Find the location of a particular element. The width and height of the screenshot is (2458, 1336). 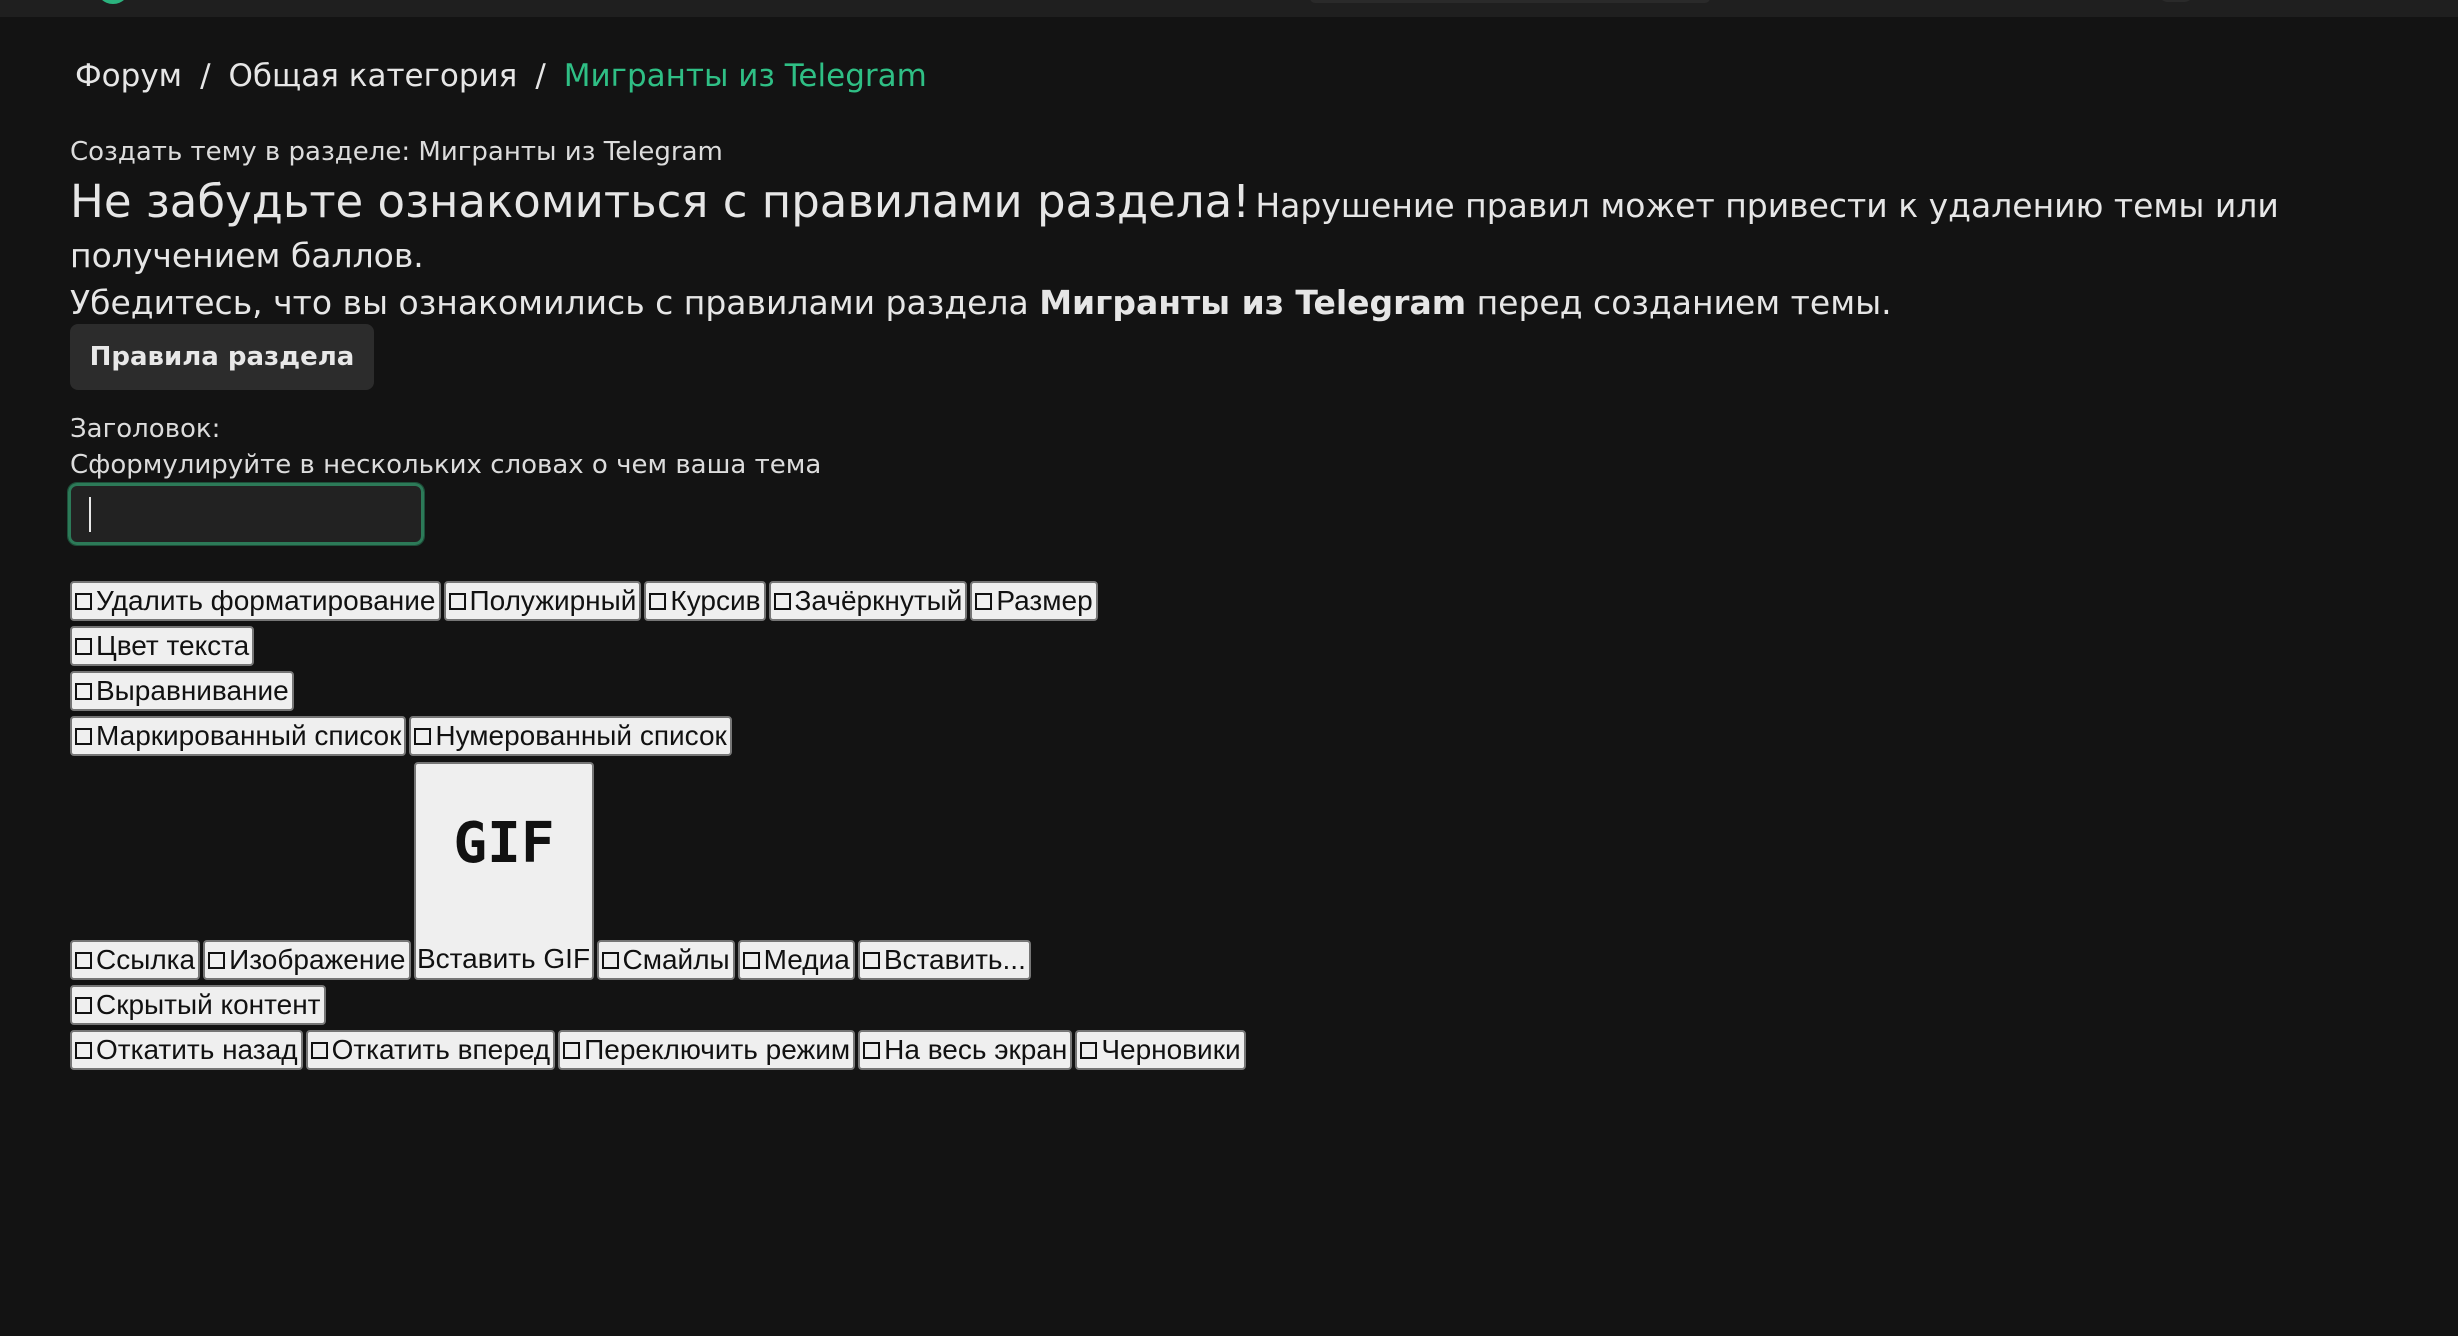

avatar is located at coordinates (2176, 1).